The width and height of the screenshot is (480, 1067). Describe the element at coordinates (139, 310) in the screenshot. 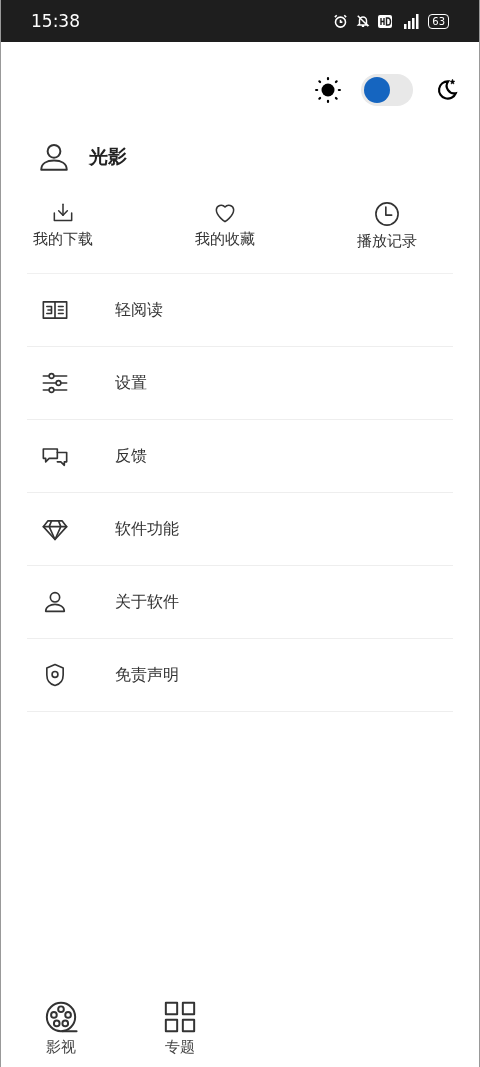

I see `menu-label: 轻阅读` at that location.